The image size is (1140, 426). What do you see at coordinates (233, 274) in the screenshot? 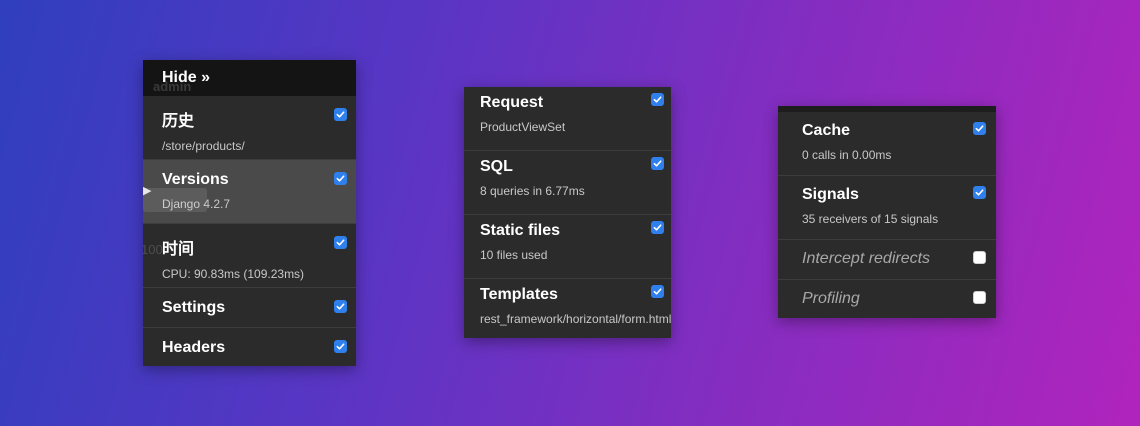
I see `panel-item-subtitle: CPU: 90.83ms (109.23ms)` at bounding box center [233, 274].